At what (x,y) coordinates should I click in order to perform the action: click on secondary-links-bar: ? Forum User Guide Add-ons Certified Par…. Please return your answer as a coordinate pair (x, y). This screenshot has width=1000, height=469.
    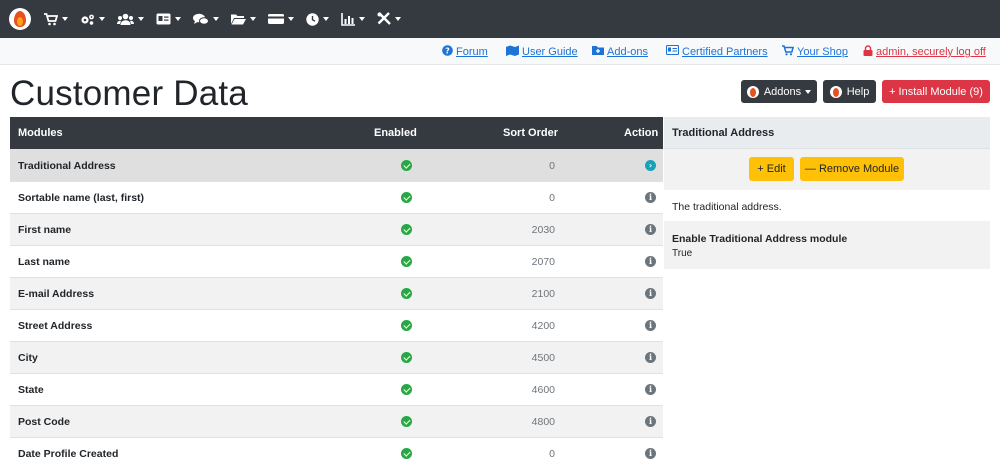
    Looking at the image, I should click on (500, 51).